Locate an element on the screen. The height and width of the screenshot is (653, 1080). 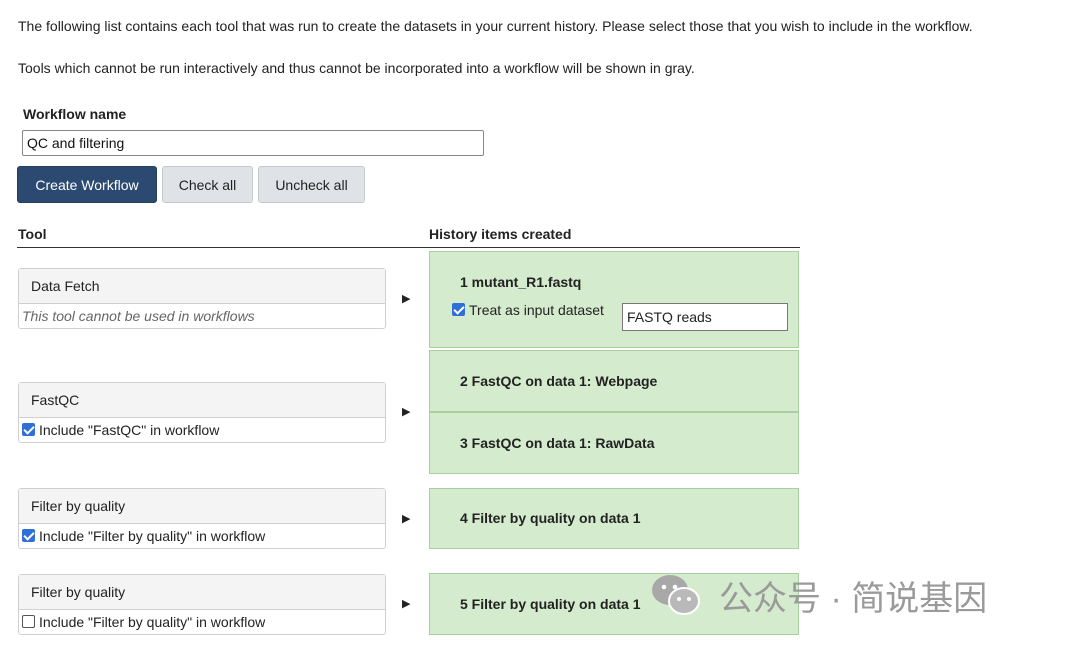
tool-name: FastQC is located at coordinates (202, 400).